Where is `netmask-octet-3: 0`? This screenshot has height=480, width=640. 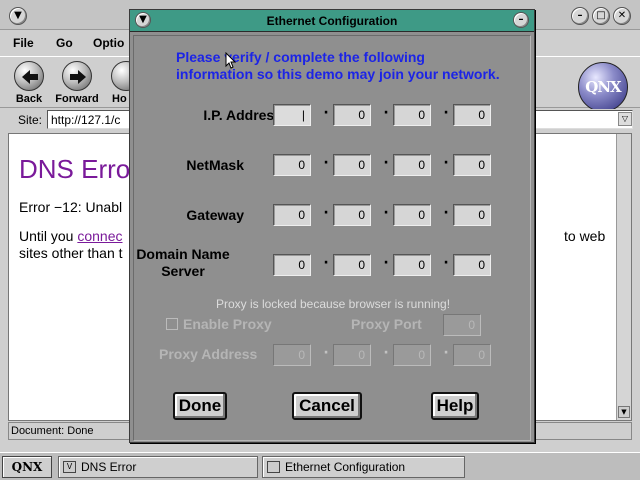
netmask-octet-3: 0 is located at coordinates (412, 165).